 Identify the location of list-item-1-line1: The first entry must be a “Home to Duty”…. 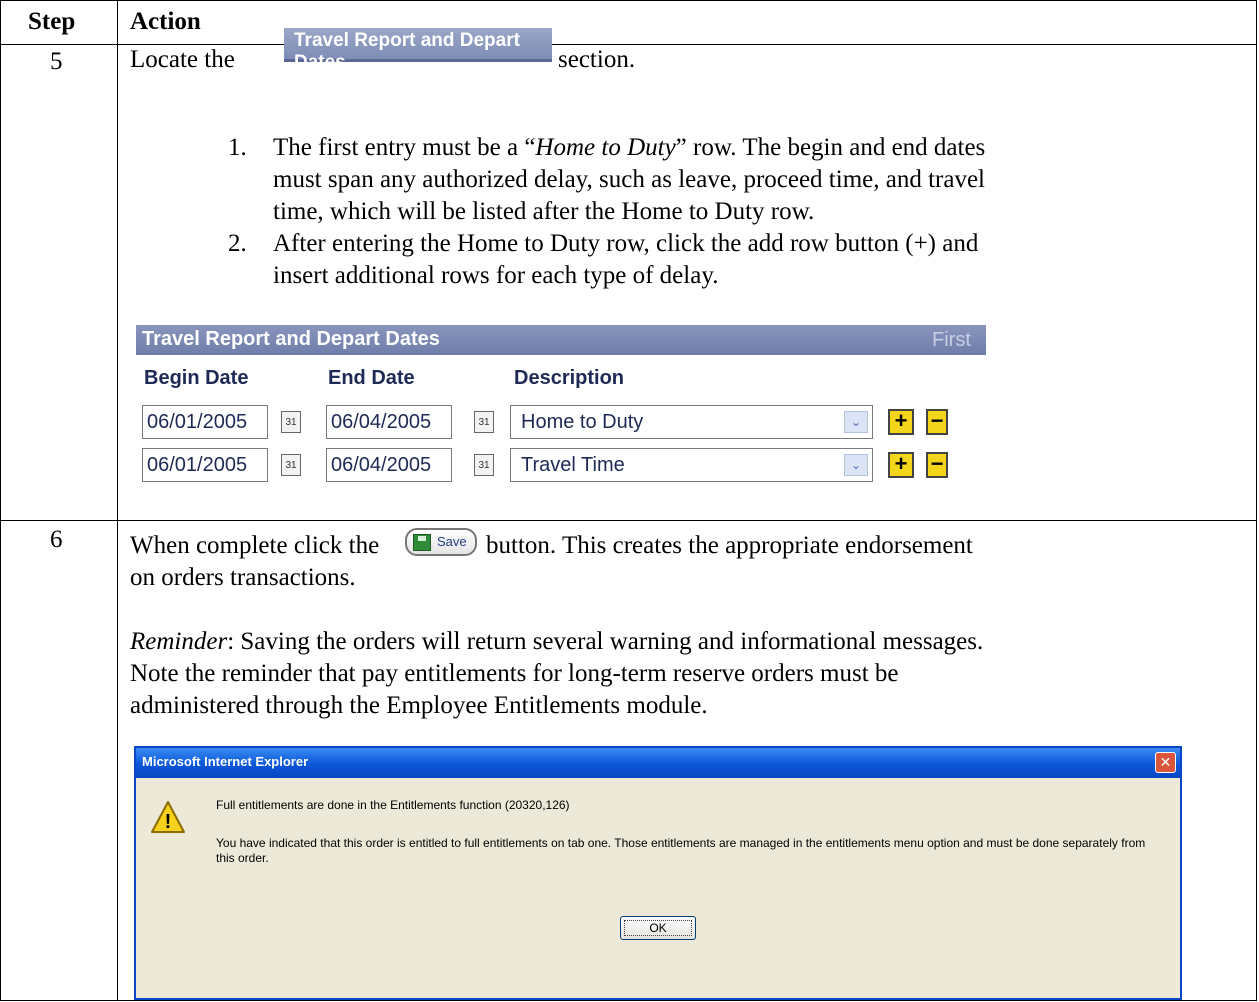
(629, 147).